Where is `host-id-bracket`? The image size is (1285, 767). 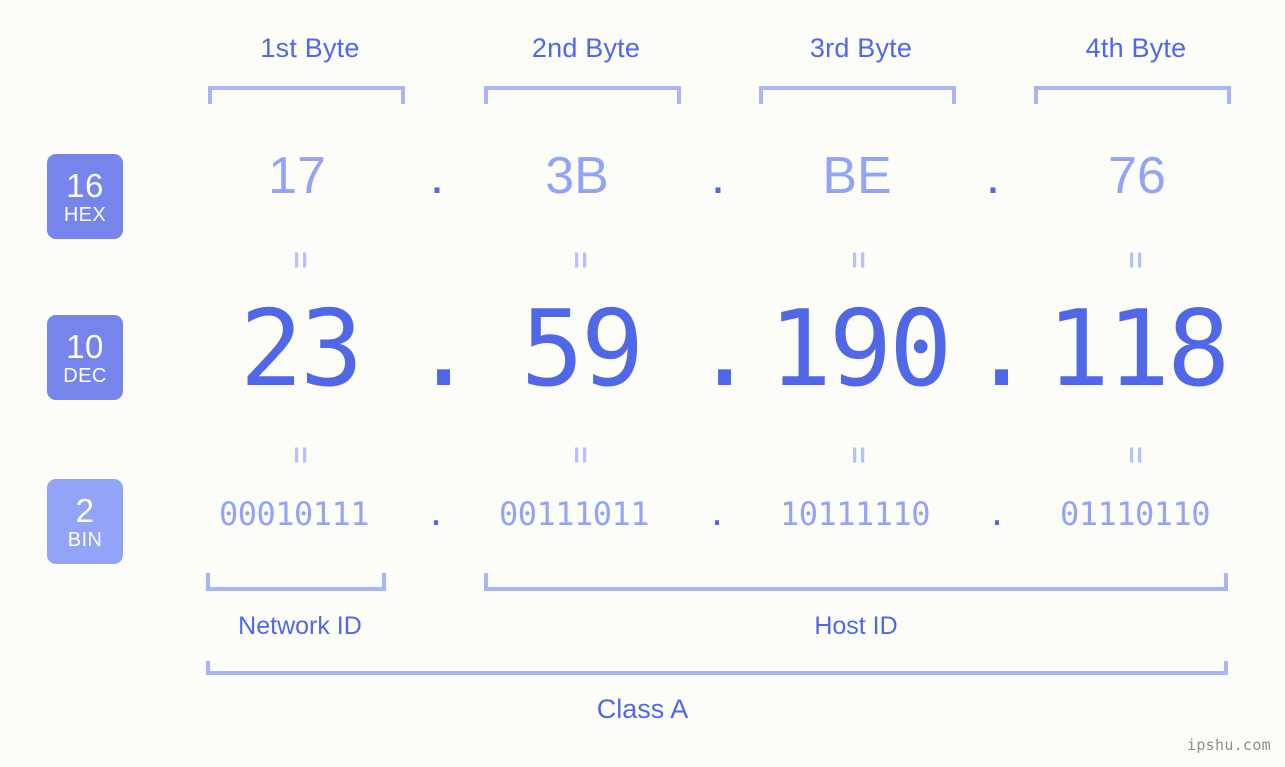
host-id-bracket is located at coordinates (856, 582).